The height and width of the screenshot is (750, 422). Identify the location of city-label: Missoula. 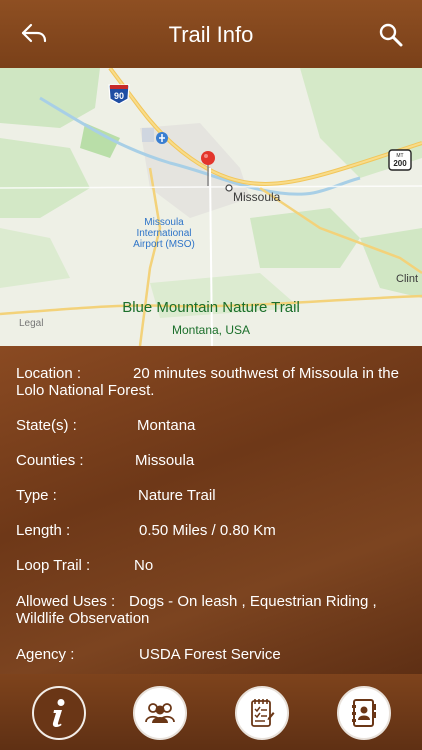
(257, 197).